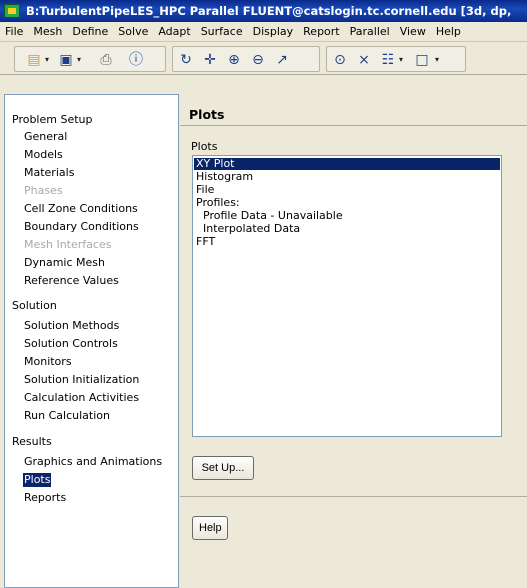 The height and width of the screenshot is (588, 527). What do you see at coordinates (347, 190) in the screenshot?
I see `list-item-file: File` at bounding box center [347, 190].